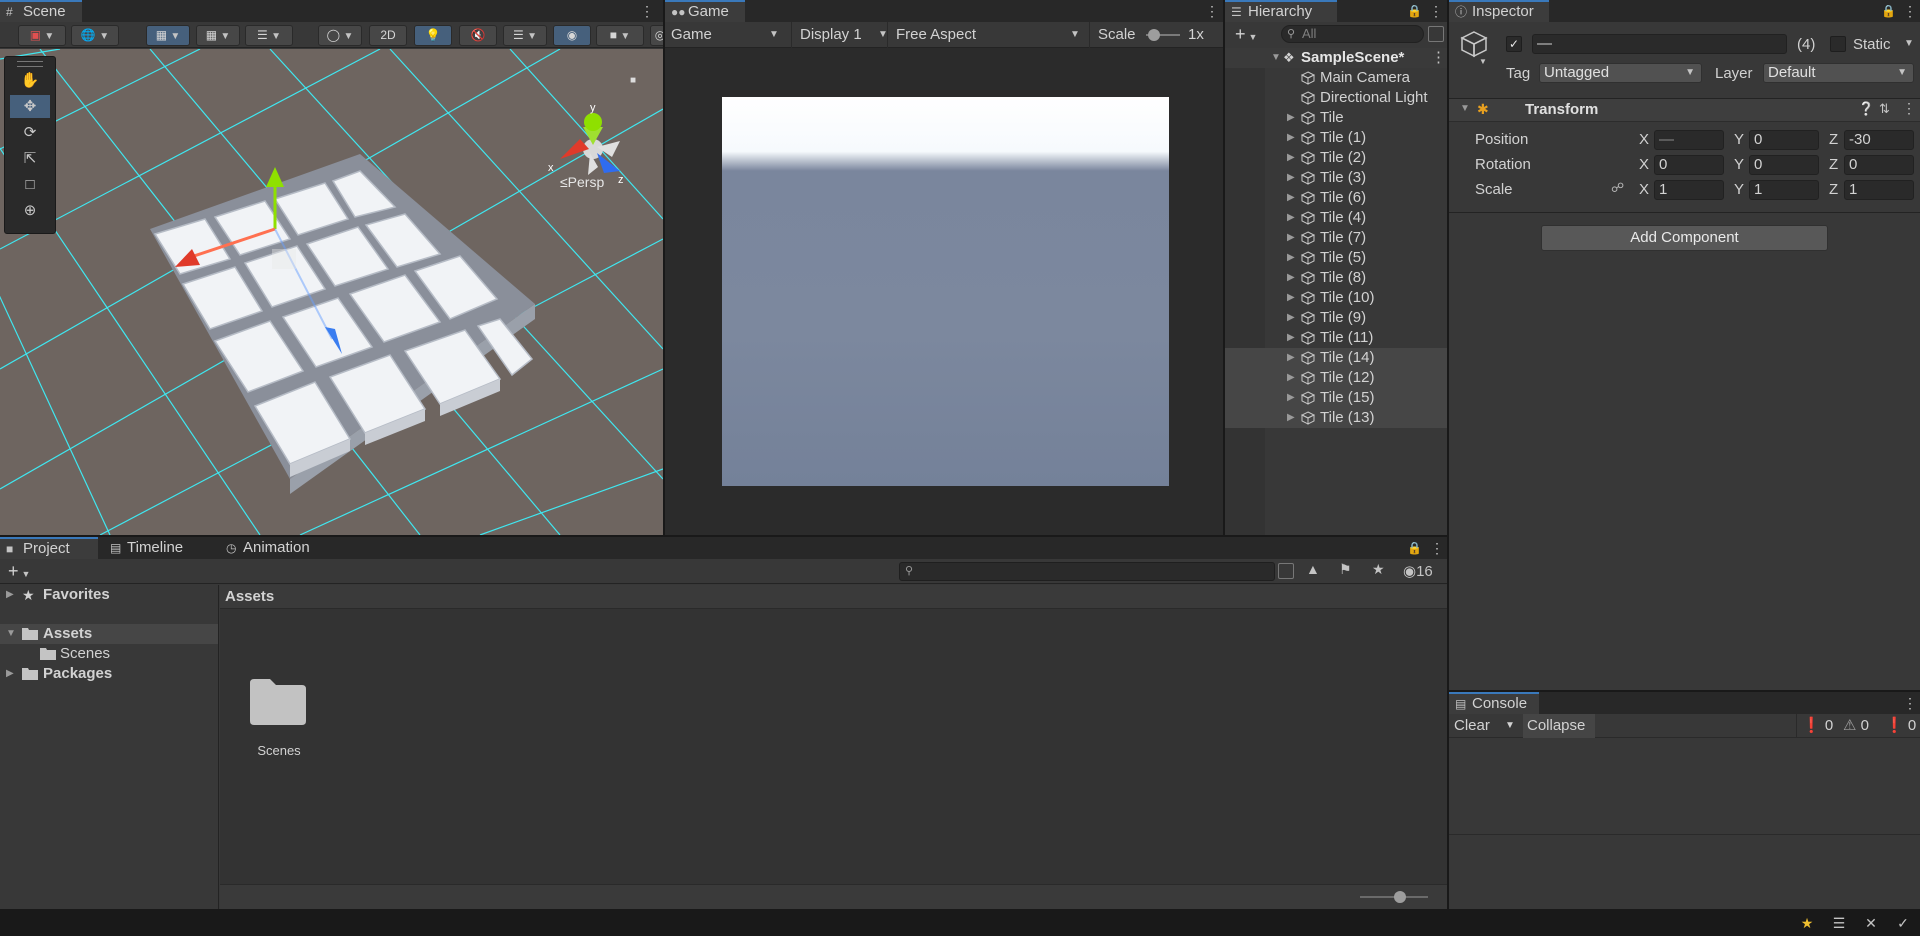 This screenshot has width=1920, height=936. Describe the element at coordinates (1784, 165) in the screenshot. I see `rotation-y-field: 0` at that location.